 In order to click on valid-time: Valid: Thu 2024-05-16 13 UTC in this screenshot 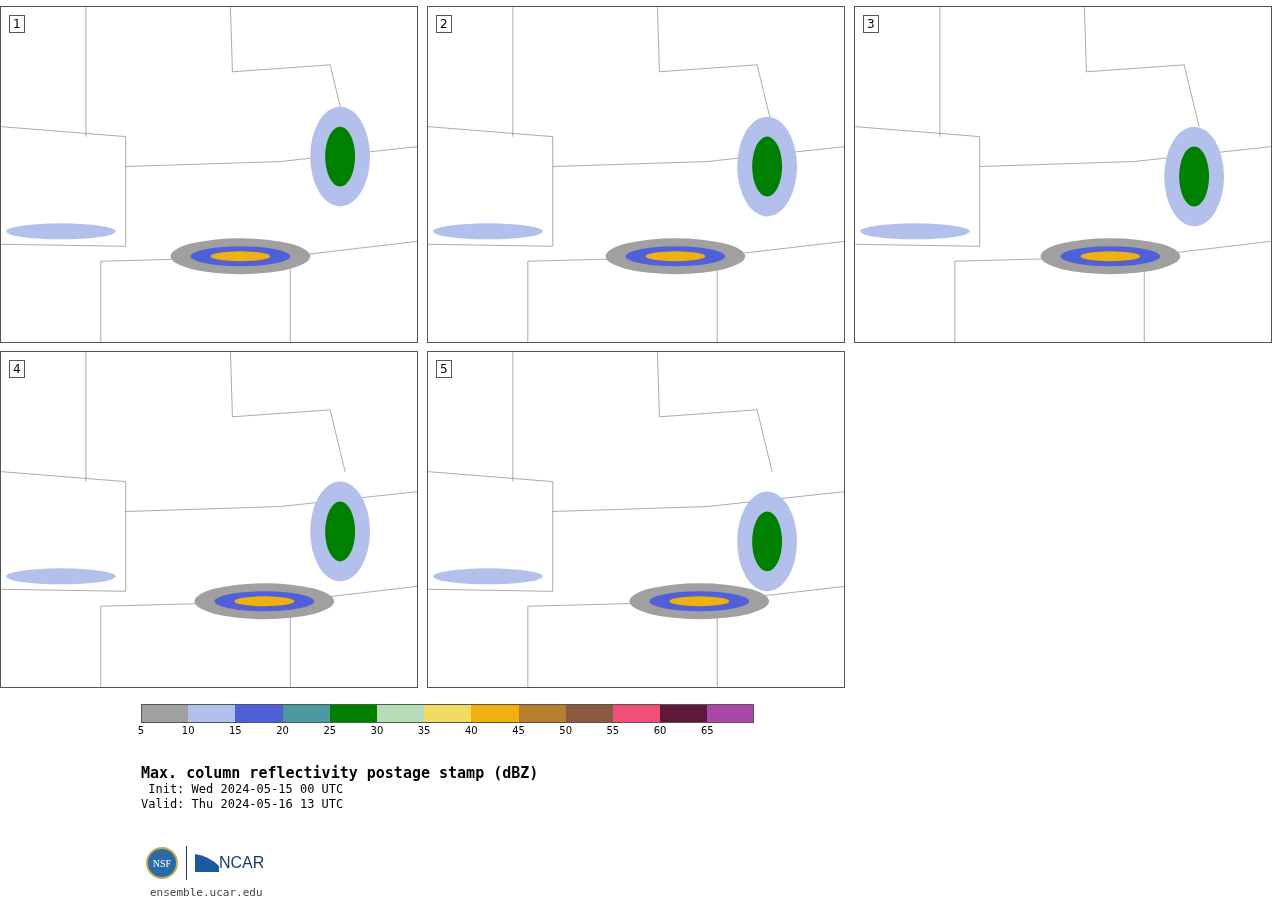, I will do `click(243, 804)`.